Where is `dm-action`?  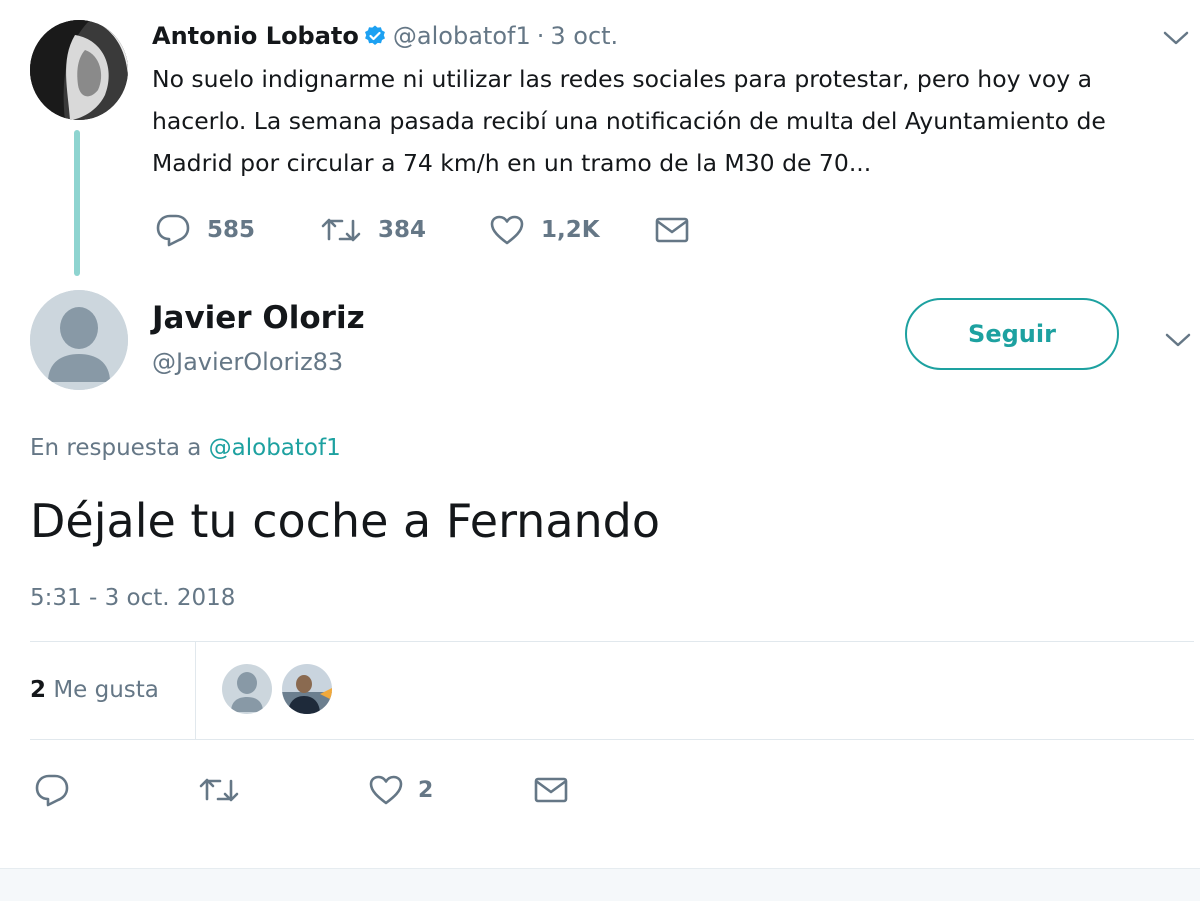
dm-action is located at coordinates (551, 790).